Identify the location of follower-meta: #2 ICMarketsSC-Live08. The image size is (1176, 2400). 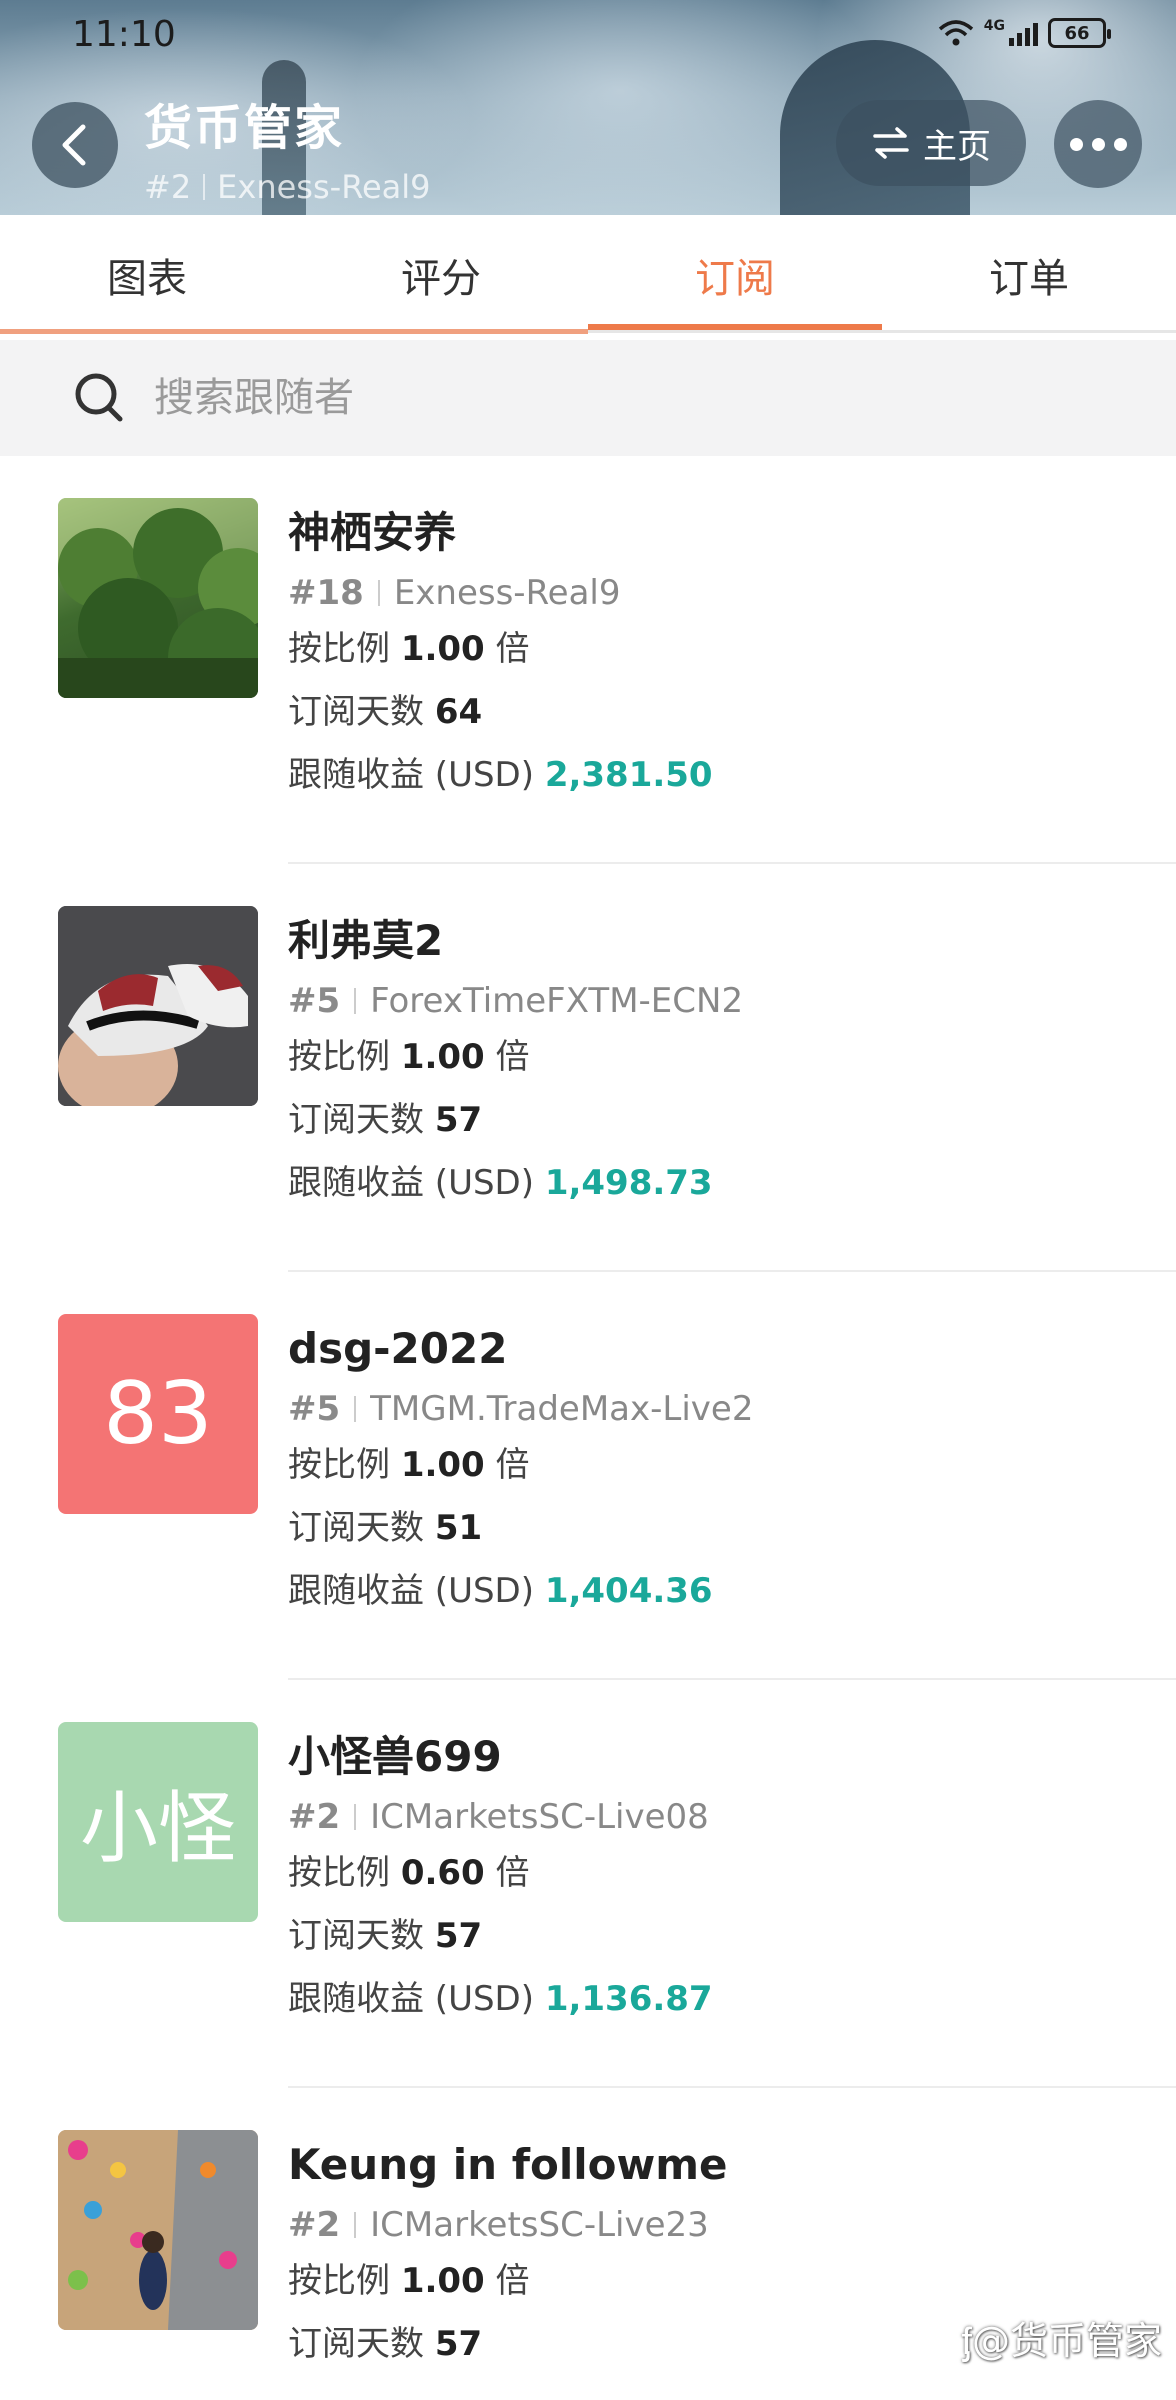
(500, 1817).